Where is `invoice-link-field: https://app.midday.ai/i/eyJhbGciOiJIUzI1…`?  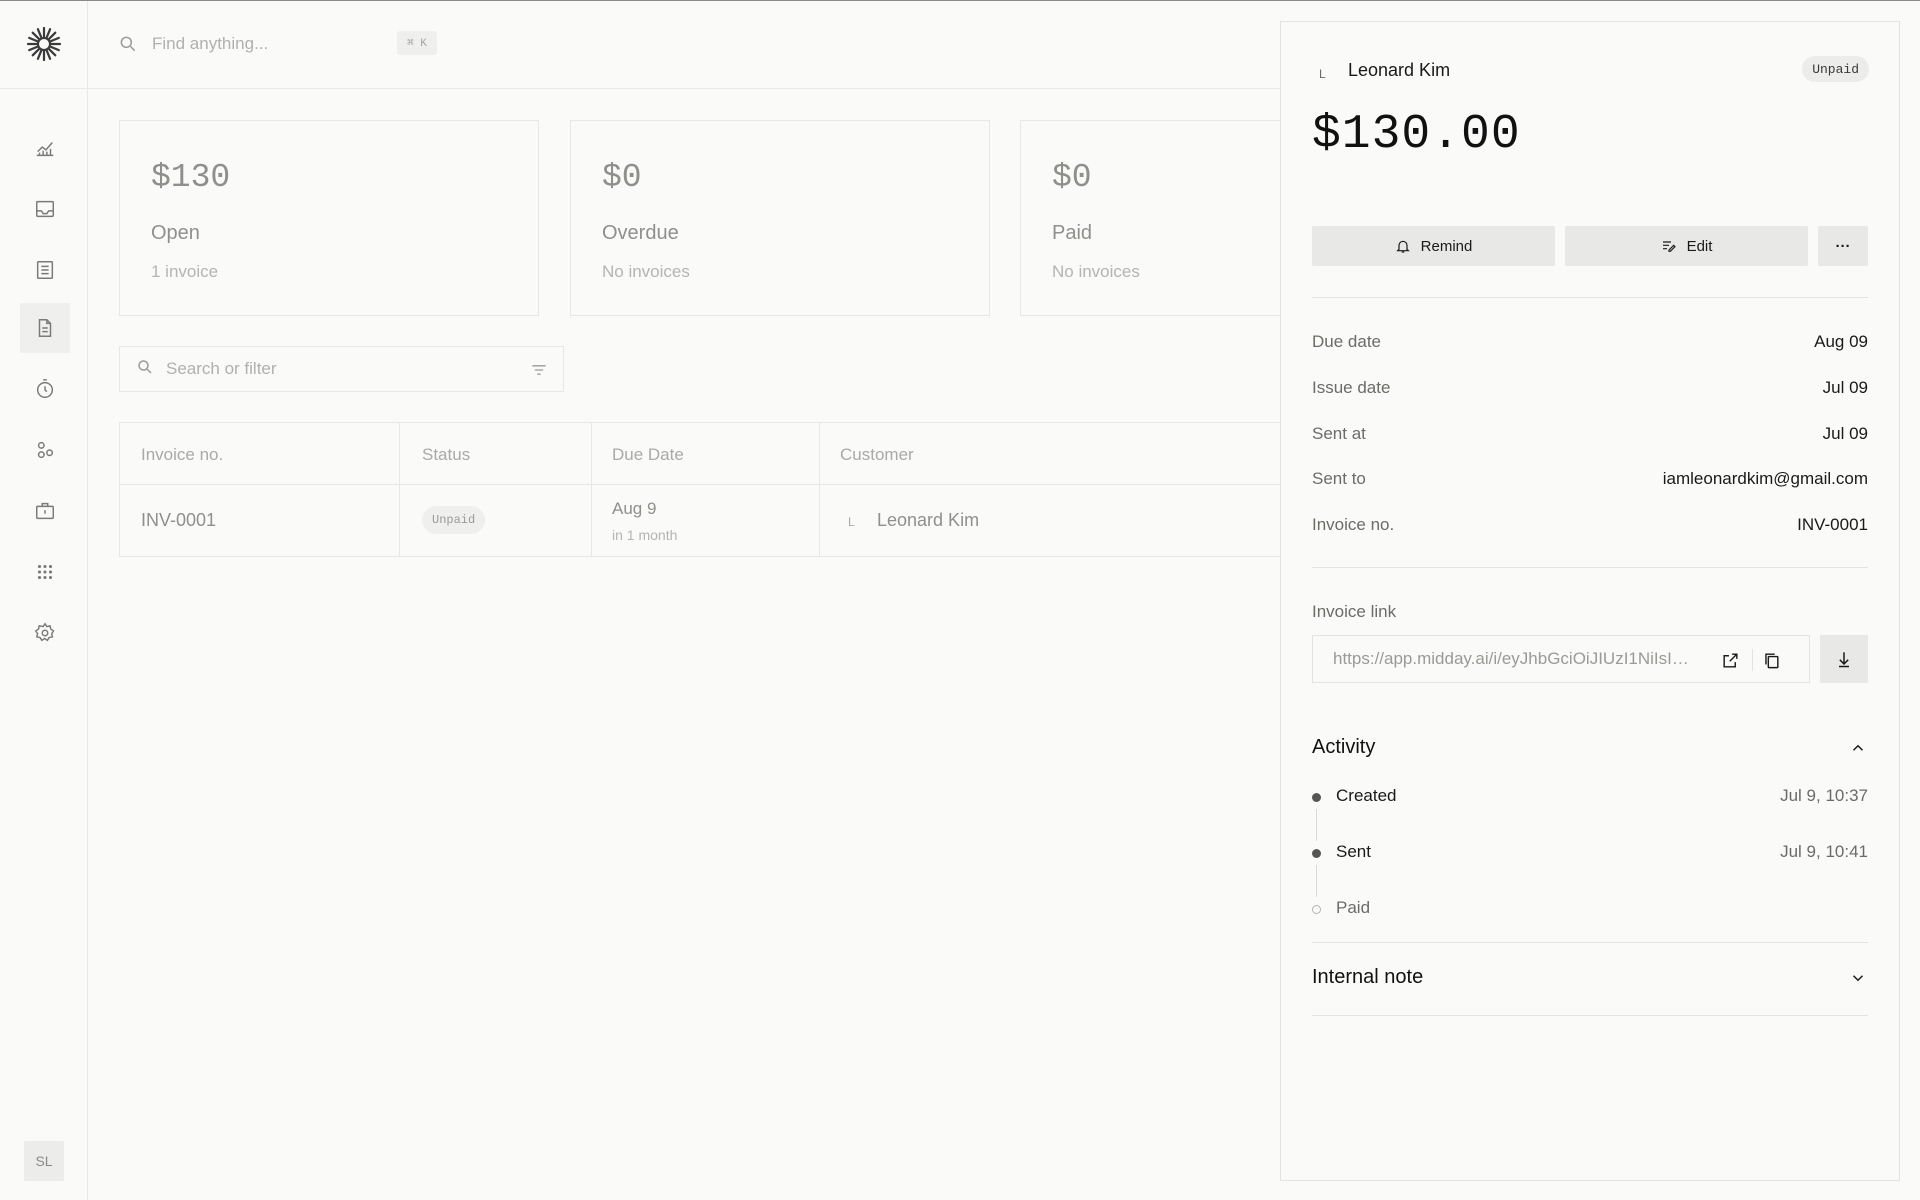 invoice-link-field: https://app.midday.ai/i/eyJhbGciOiJIUzI1… is located at coordinates (1561, 659).